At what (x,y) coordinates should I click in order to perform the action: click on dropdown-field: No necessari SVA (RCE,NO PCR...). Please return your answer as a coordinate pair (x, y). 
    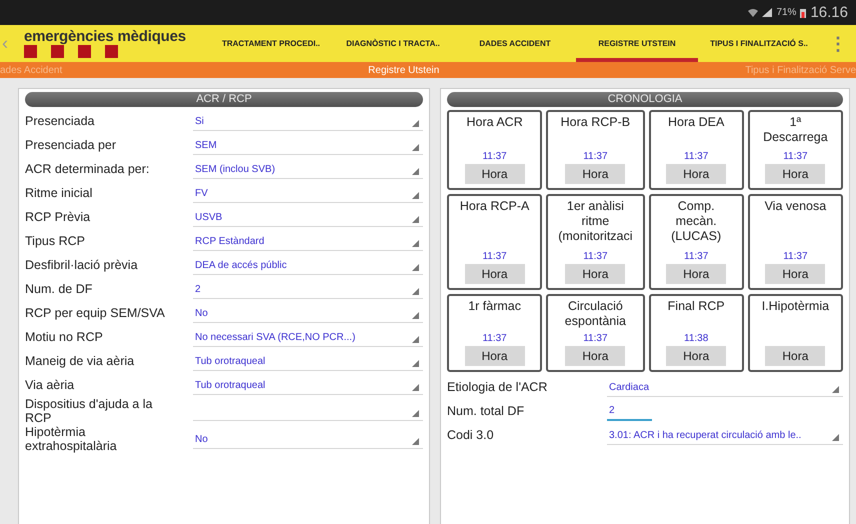
    Looking at the image, I should click on (308, 337).